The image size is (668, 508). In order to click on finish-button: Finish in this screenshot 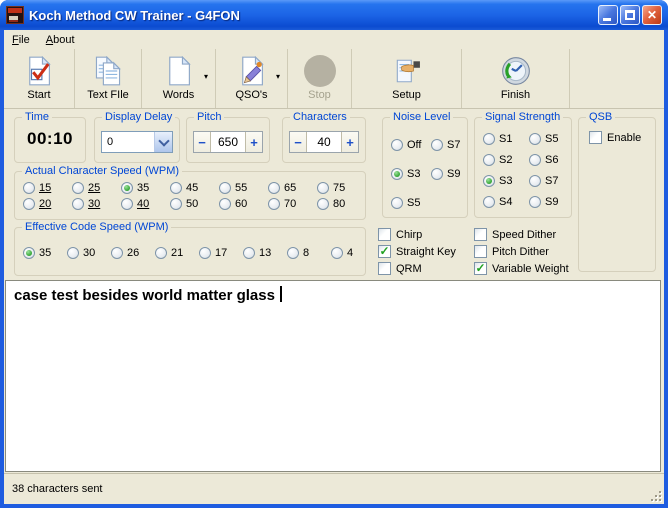, I will do `click(516, 78)`.